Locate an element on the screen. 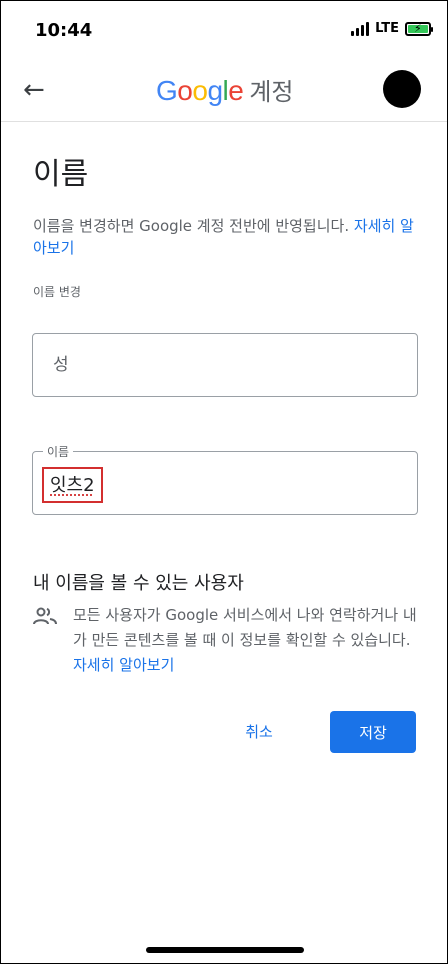 Image resolution: width=448 pixels, height=964 pixels. network-type: LTE is located at coordinates (387, 28).